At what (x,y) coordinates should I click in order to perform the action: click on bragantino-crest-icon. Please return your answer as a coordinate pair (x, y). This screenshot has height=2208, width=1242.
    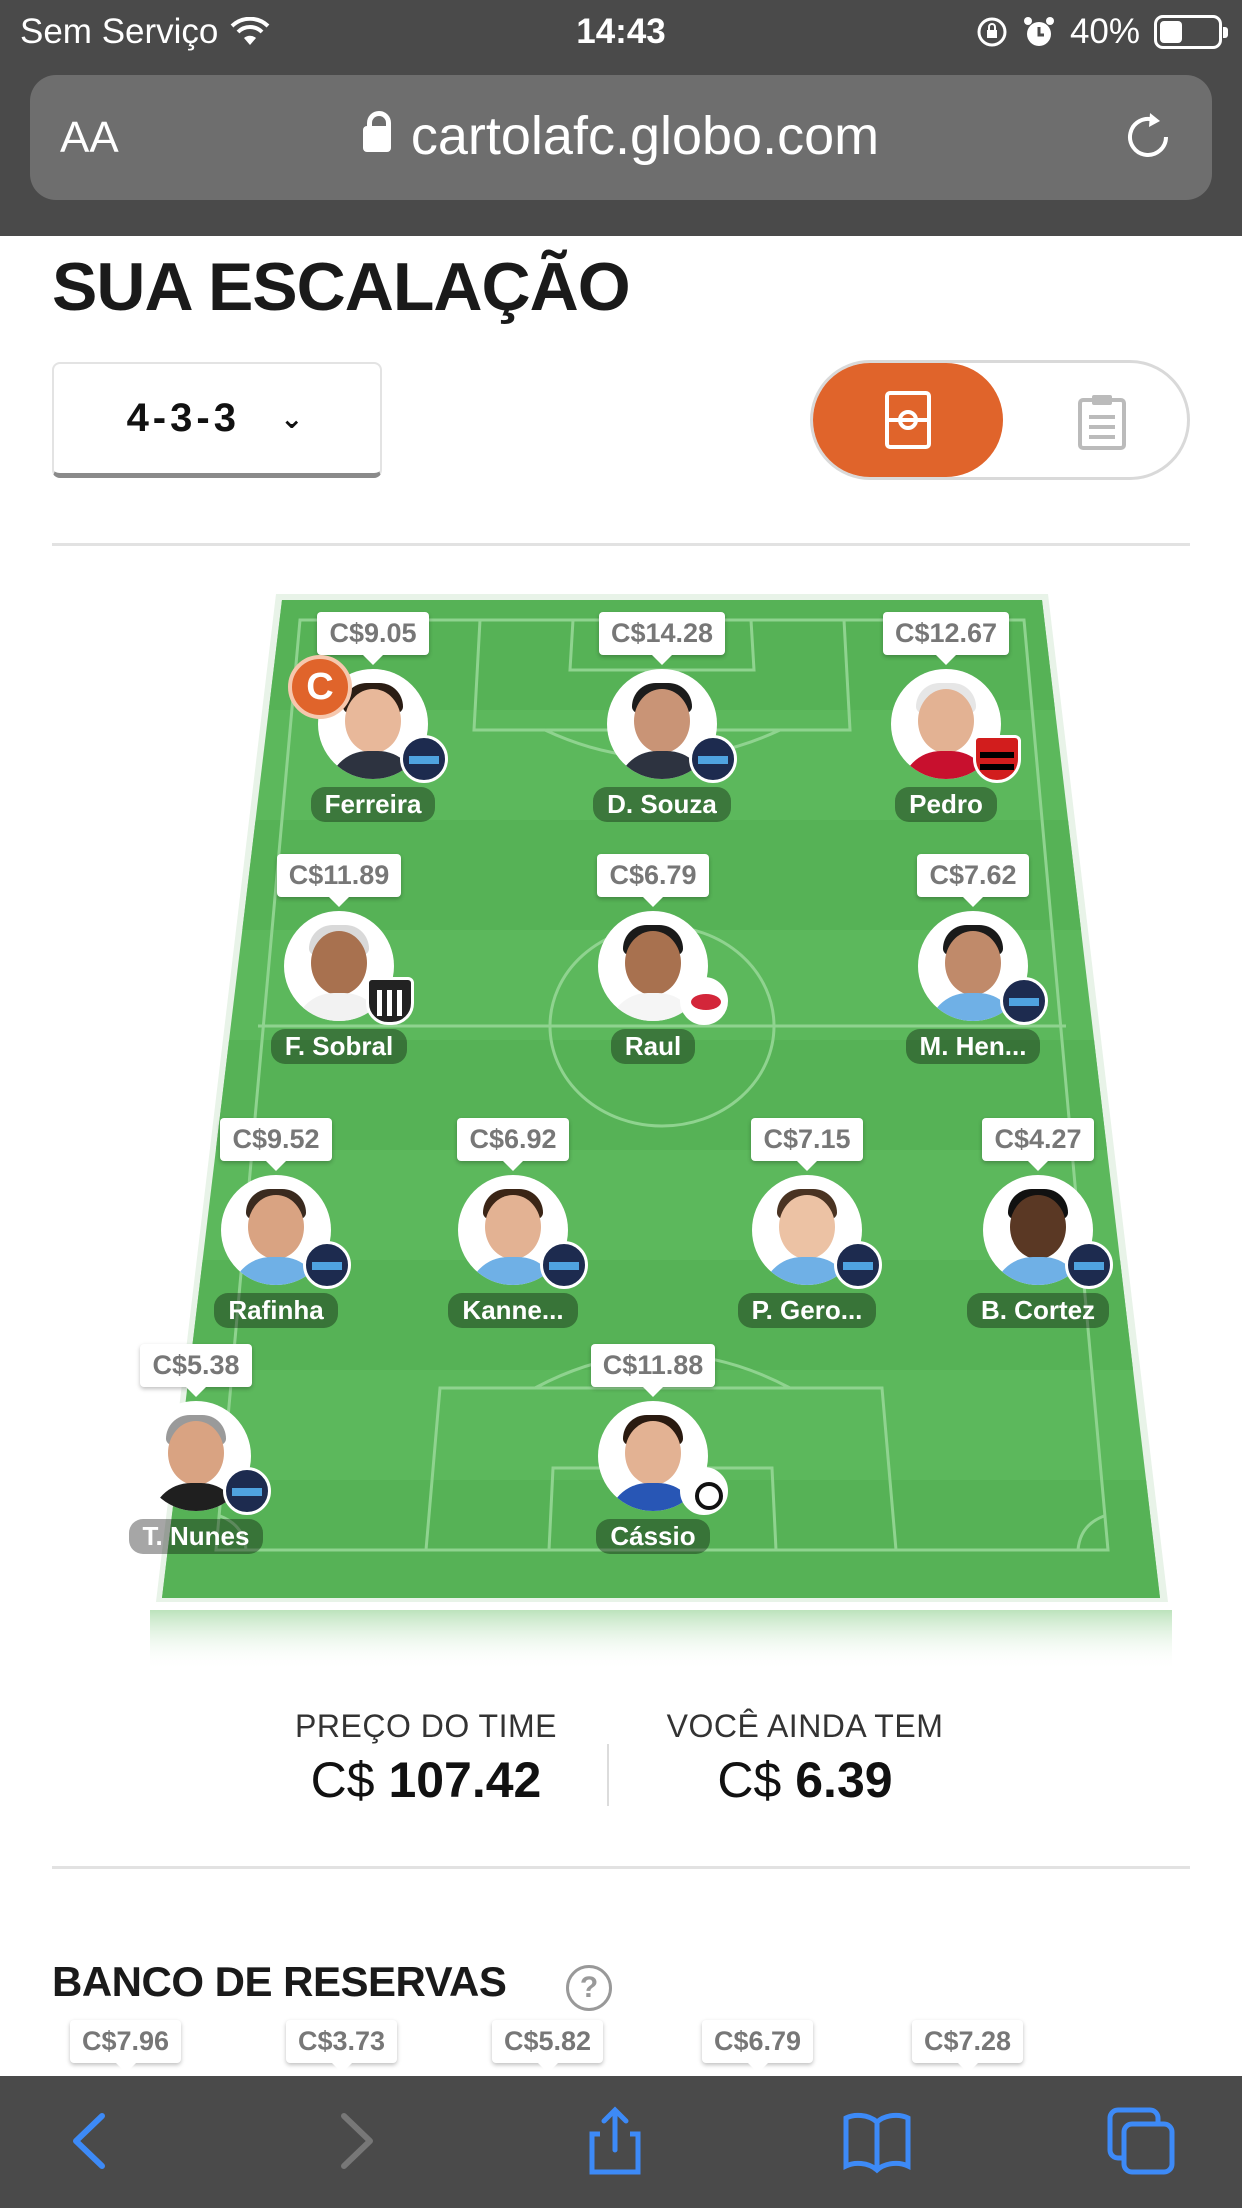
    Looking at the image, I should click on (704, 1001).